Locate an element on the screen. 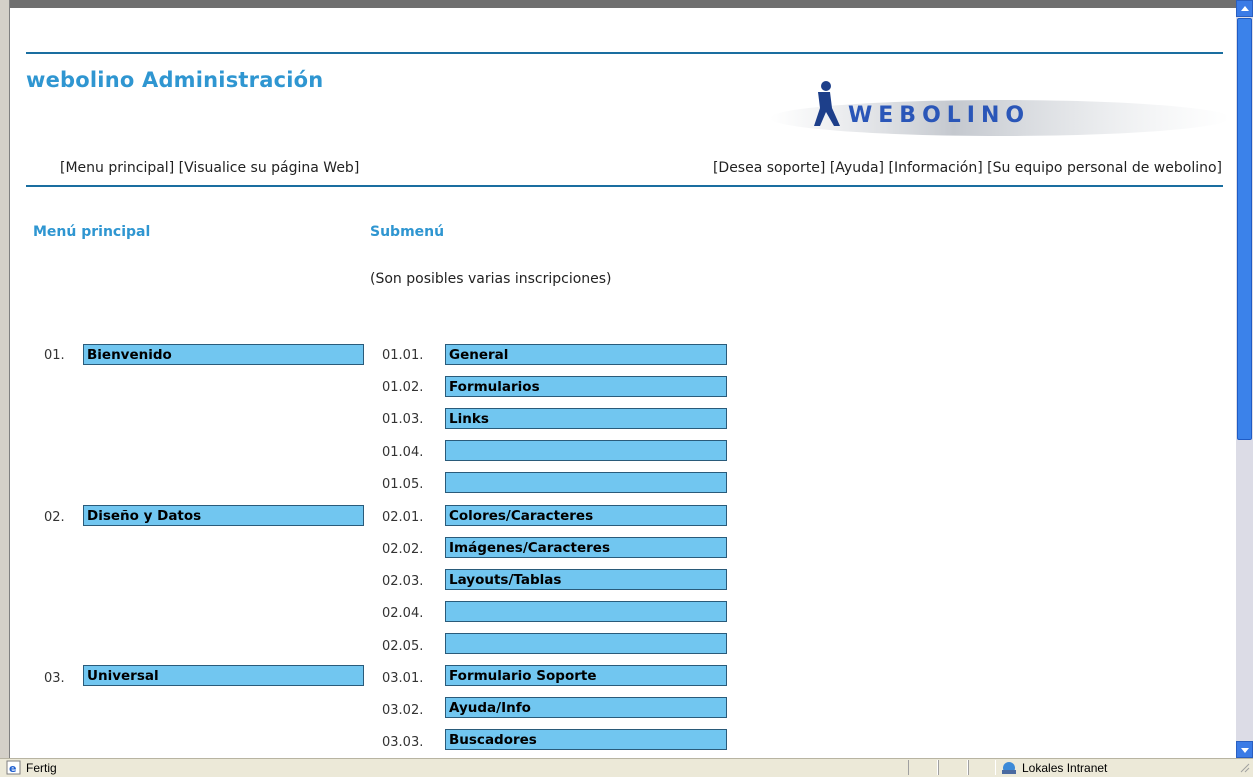 Image resolution: width=1253 pixels, height=777 pixels. arrow-up-icon is located at coordinates (1245, 8).